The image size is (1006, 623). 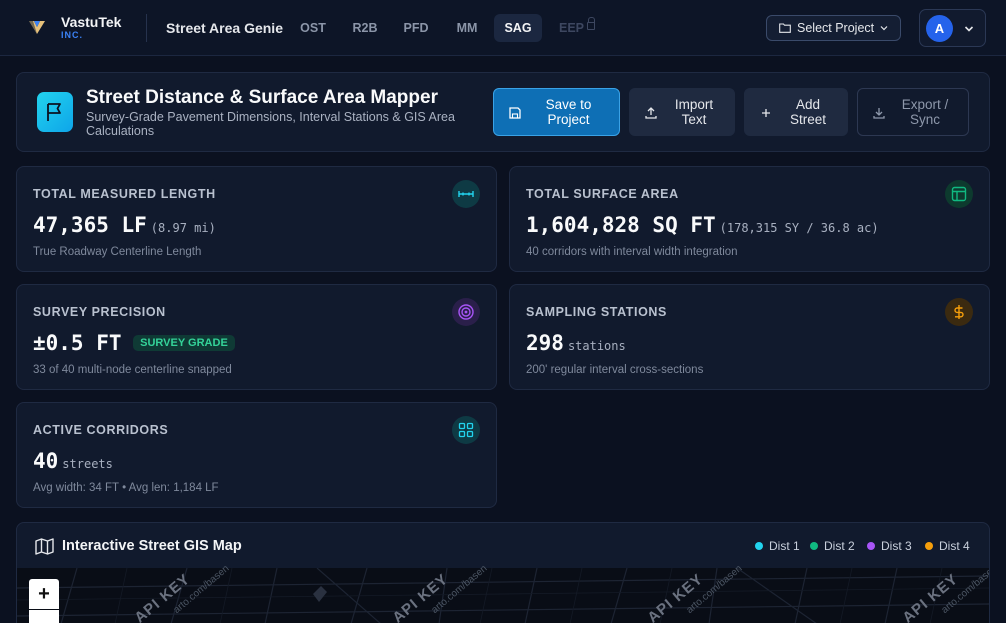 What do you see at coordinates (694, 112) in the screenshot?
I see `button-label: Import Text` at bounding box center [694, 112].